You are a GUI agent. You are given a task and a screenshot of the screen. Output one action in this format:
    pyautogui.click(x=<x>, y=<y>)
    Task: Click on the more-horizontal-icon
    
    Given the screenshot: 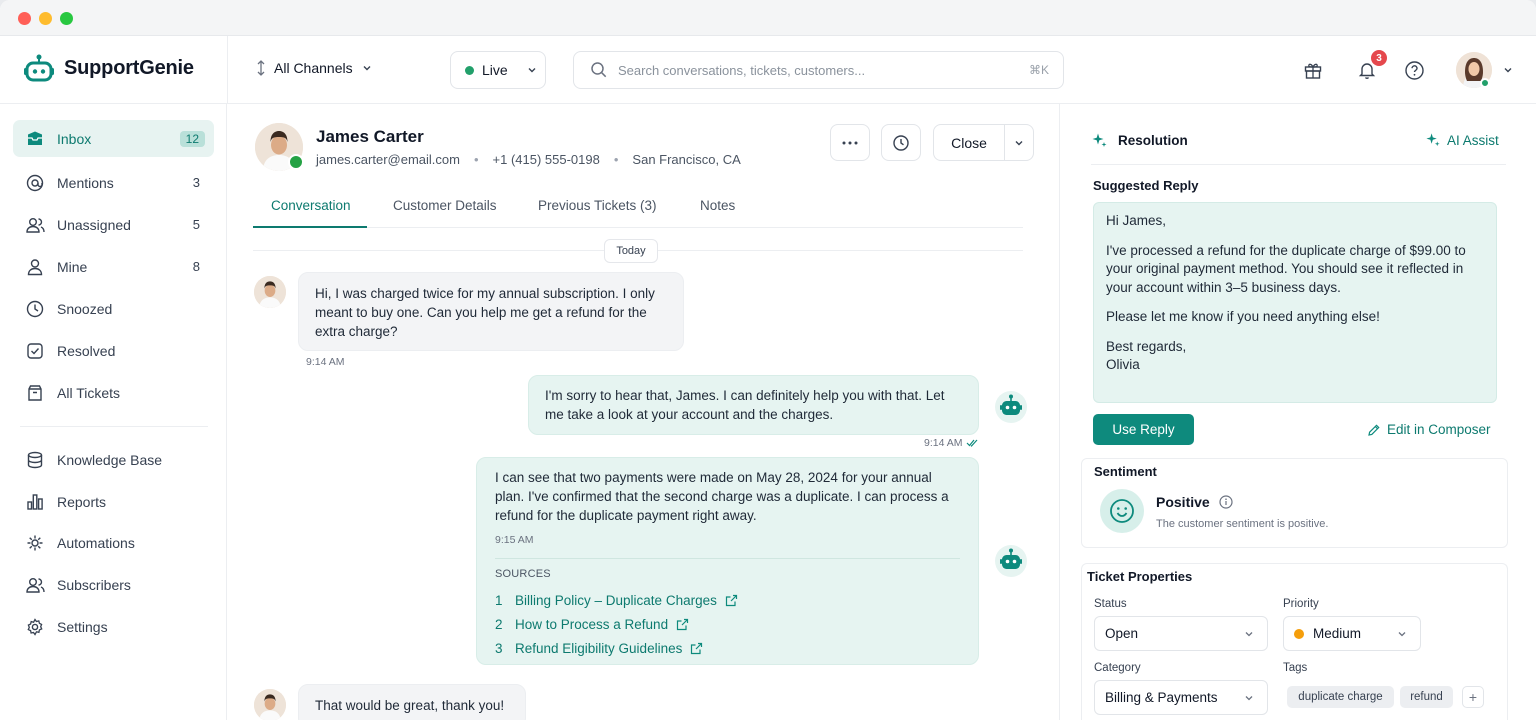 What is the action you would take?
    pyautogui.click(x=850, y=142)
    